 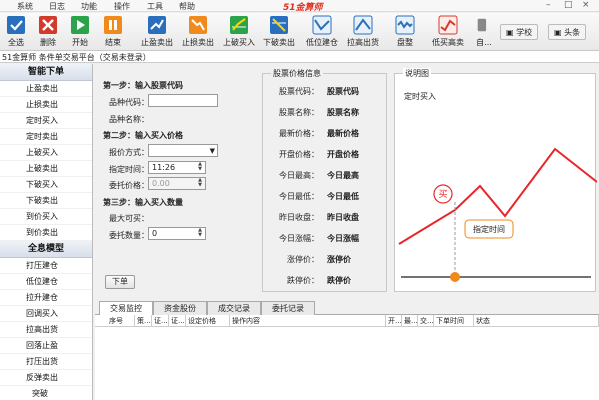 What do you see at coordinates (46, 282) in the screenshot?
I see `sidebar-item-low-build: 低位建仓` at bounding box center [46, 282].